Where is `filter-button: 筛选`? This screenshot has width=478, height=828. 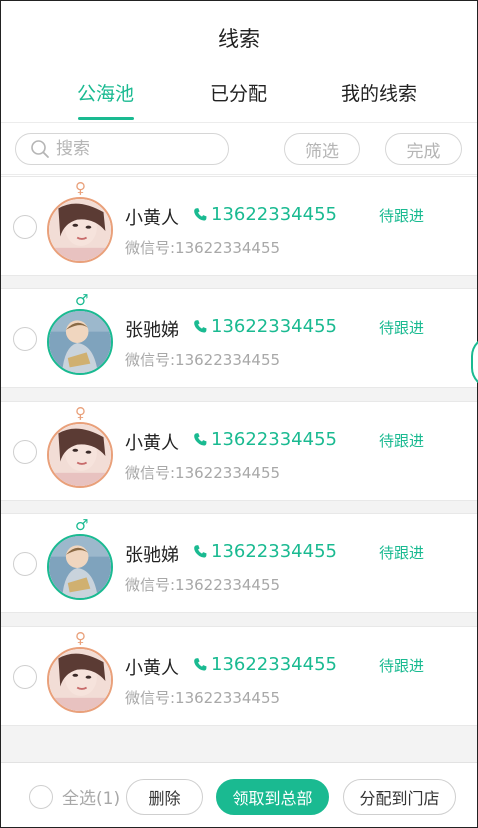 filter-button: 筛选 is located at coordinates (322, 149).